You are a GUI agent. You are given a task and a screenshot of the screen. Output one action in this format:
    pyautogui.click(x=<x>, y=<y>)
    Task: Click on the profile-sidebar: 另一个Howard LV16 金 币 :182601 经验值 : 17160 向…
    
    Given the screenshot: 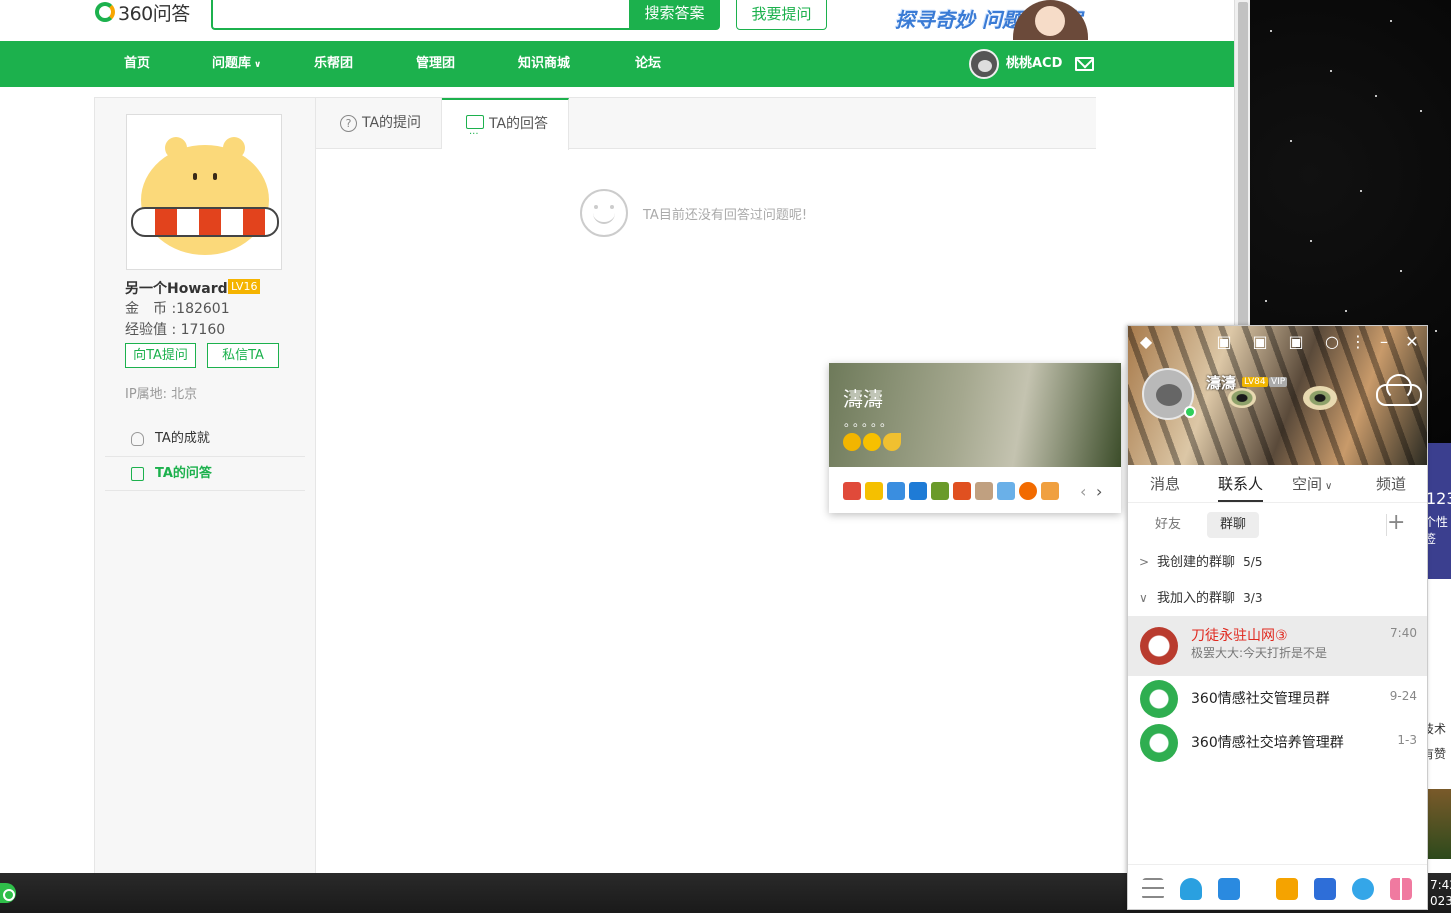 What is the action you would take?
    pyautogui.click(x=205, y=485)
    